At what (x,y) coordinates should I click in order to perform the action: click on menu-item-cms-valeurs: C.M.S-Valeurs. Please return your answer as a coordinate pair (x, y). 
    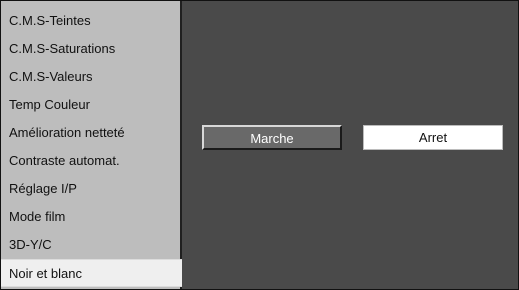
    Looking at the image, I should click on (90, 77).